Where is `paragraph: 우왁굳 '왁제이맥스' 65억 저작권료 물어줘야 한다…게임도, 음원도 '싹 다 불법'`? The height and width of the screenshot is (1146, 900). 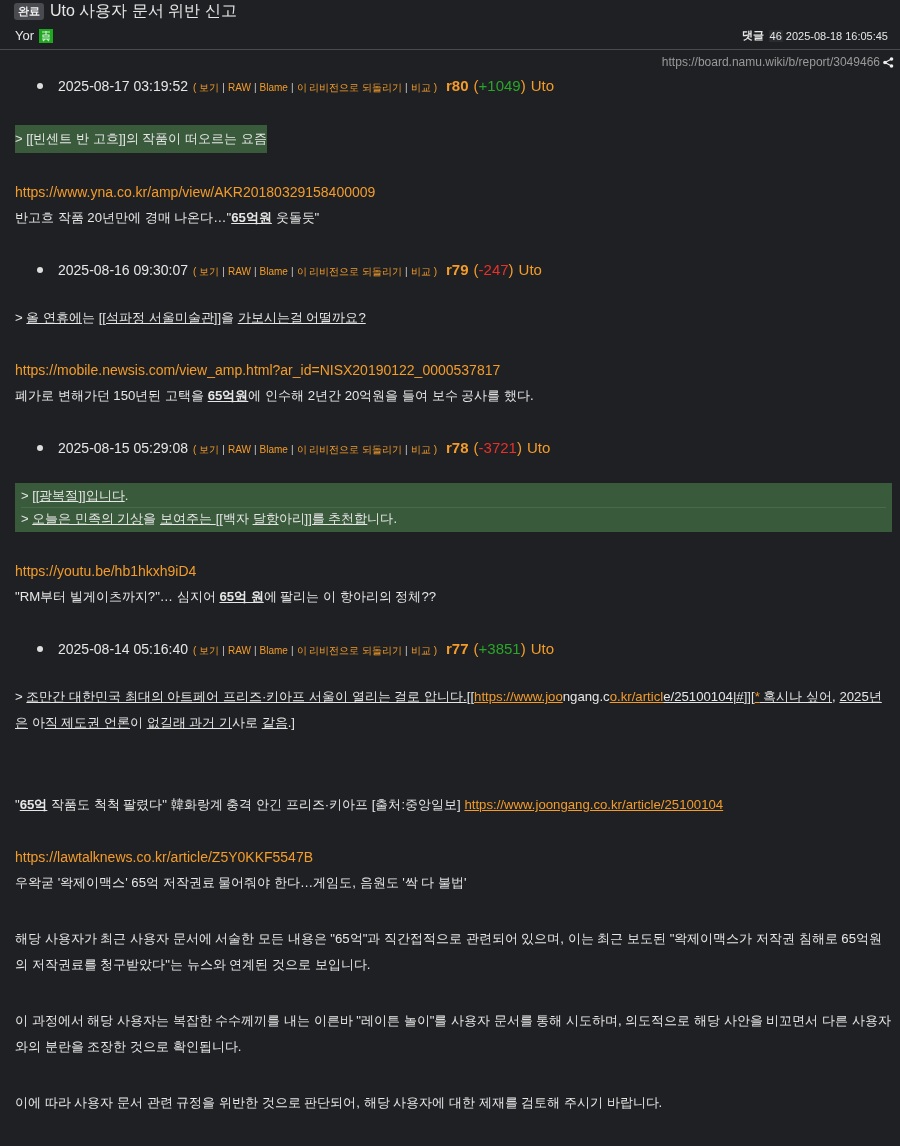 paragraph: 우왁굳 '왁제이맥스' 65억 저작권료 물어줘야 한다…게임도, 음원도 '싹 다 불법' is located at coordinates (241, 883).